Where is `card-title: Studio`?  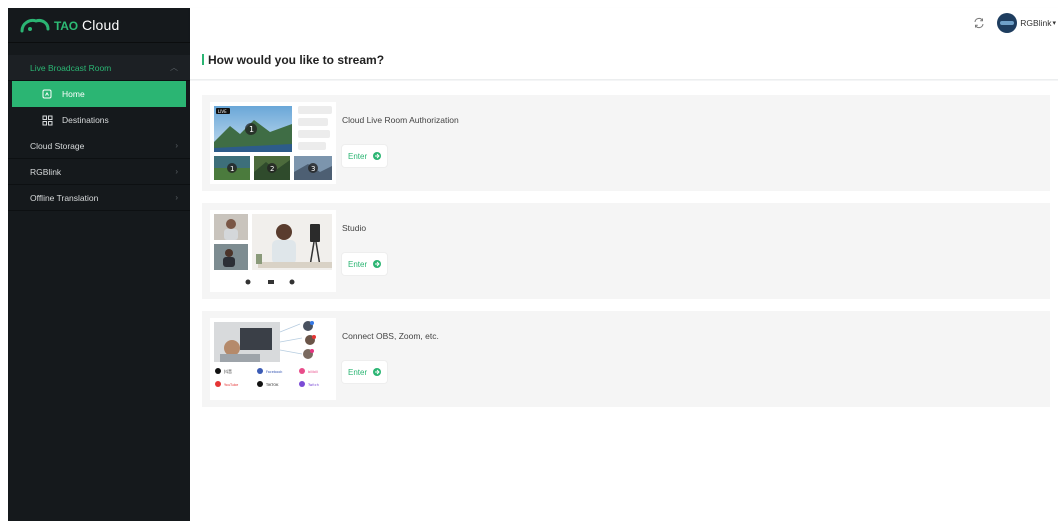
card-title: Studio is located at coordinates (354, 228).